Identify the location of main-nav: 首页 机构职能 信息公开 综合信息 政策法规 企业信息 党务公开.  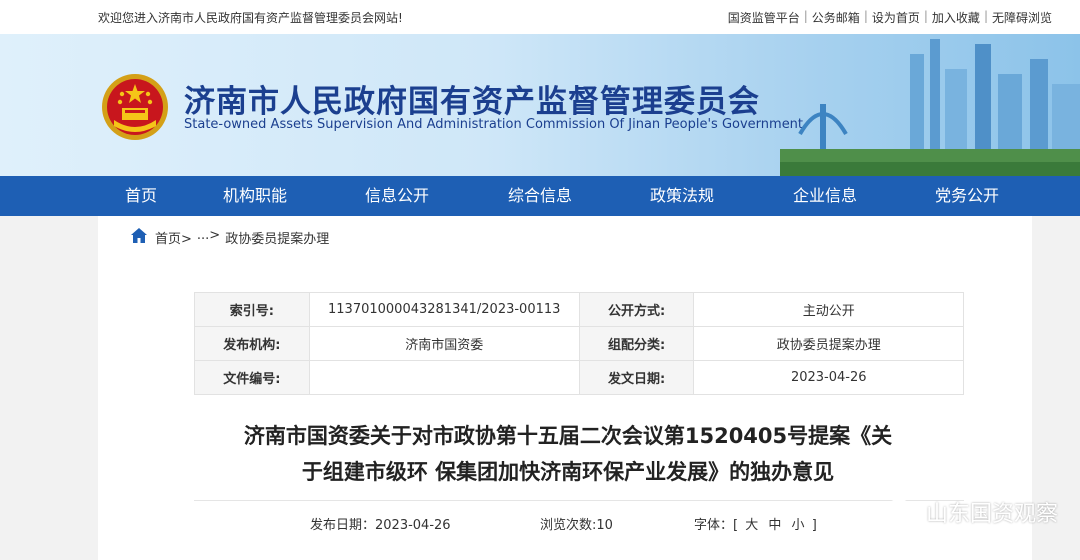
(540, 196).